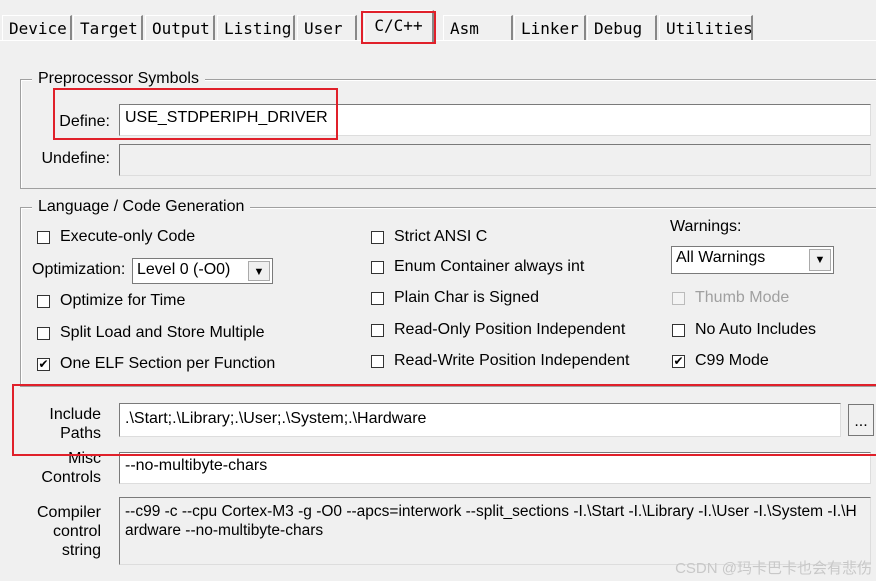  I want to click on warnings-value: All Warnings, so click(721, 257).